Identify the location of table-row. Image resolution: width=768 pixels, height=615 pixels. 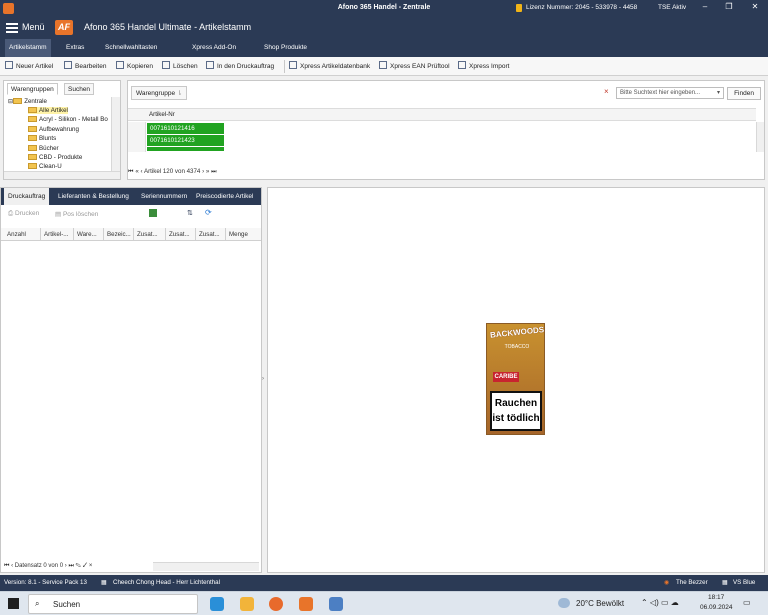
(185, 149).